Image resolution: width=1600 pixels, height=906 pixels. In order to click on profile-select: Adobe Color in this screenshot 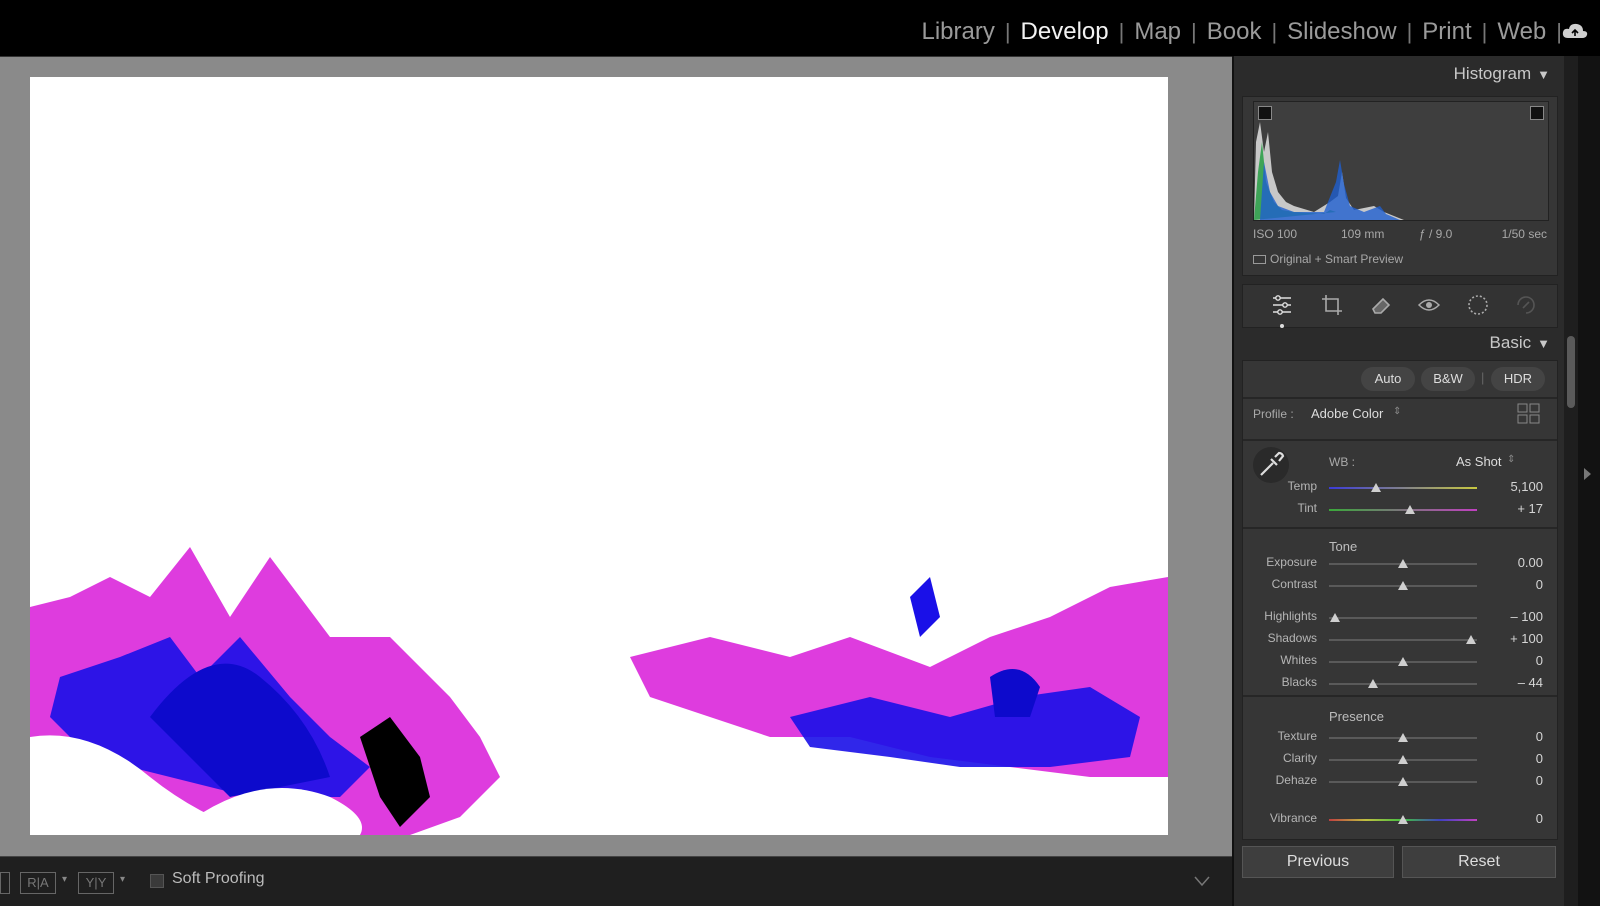, I will do `click(1347, 413)`.